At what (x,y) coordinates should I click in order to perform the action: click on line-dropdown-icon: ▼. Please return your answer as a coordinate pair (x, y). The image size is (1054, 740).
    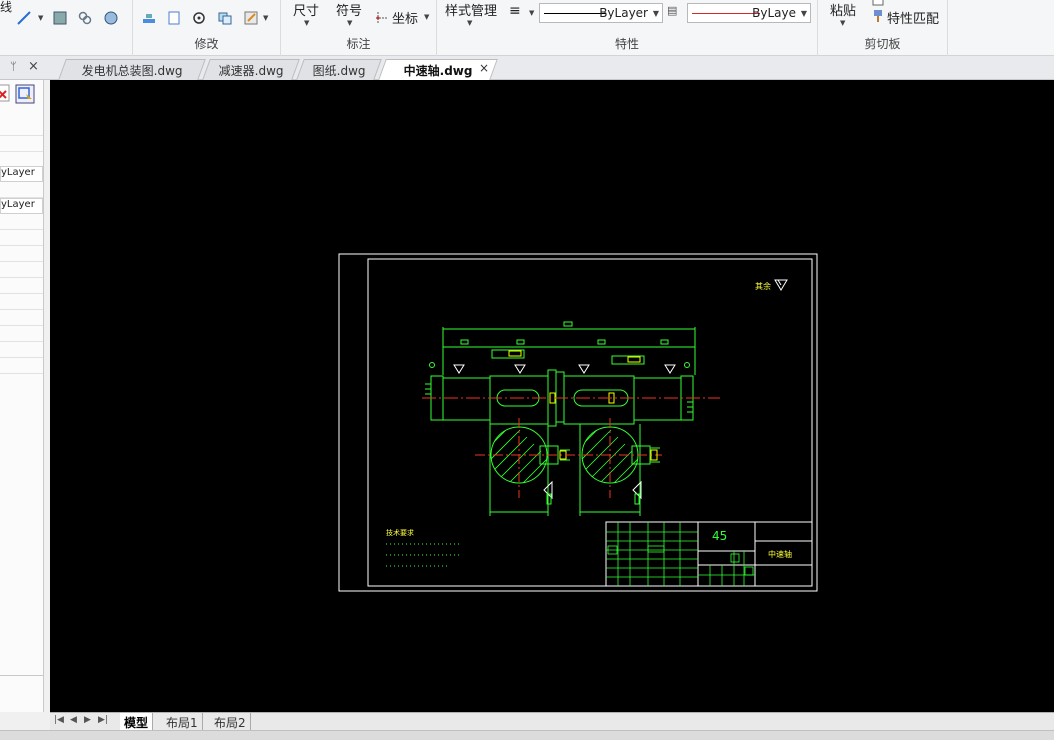
    Looking at the image, I should click on (40, 18).